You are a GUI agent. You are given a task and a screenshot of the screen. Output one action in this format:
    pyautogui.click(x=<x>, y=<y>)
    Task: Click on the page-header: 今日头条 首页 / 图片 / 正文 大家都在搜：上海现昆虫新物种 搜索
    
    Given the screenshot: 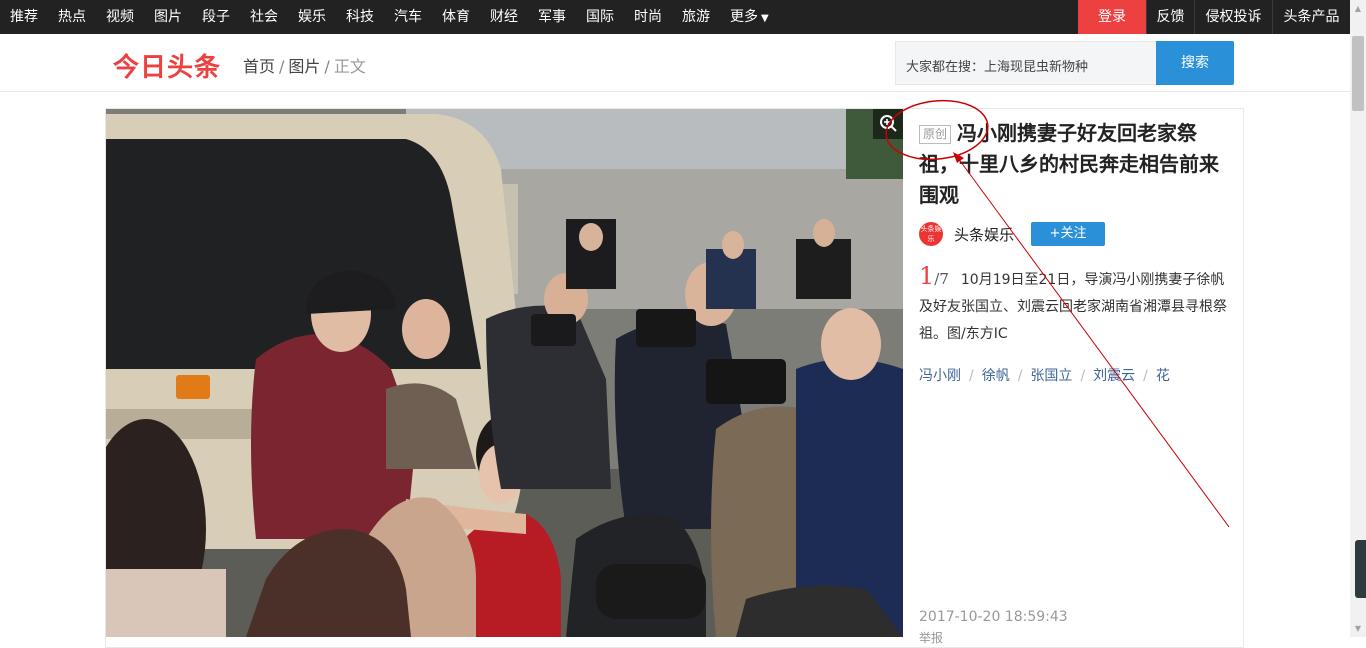 What is the action you would take?
    pyautogui.click(x=675, y=63)
    